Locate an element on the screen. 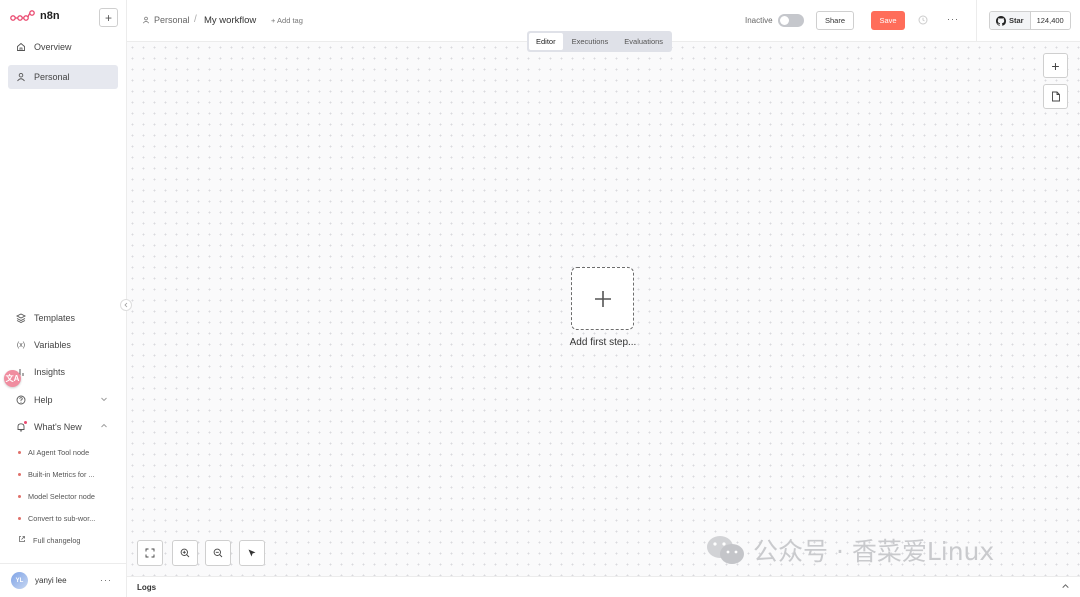  sidebar-item-personal: Personal is located at coordinates (63, 77).